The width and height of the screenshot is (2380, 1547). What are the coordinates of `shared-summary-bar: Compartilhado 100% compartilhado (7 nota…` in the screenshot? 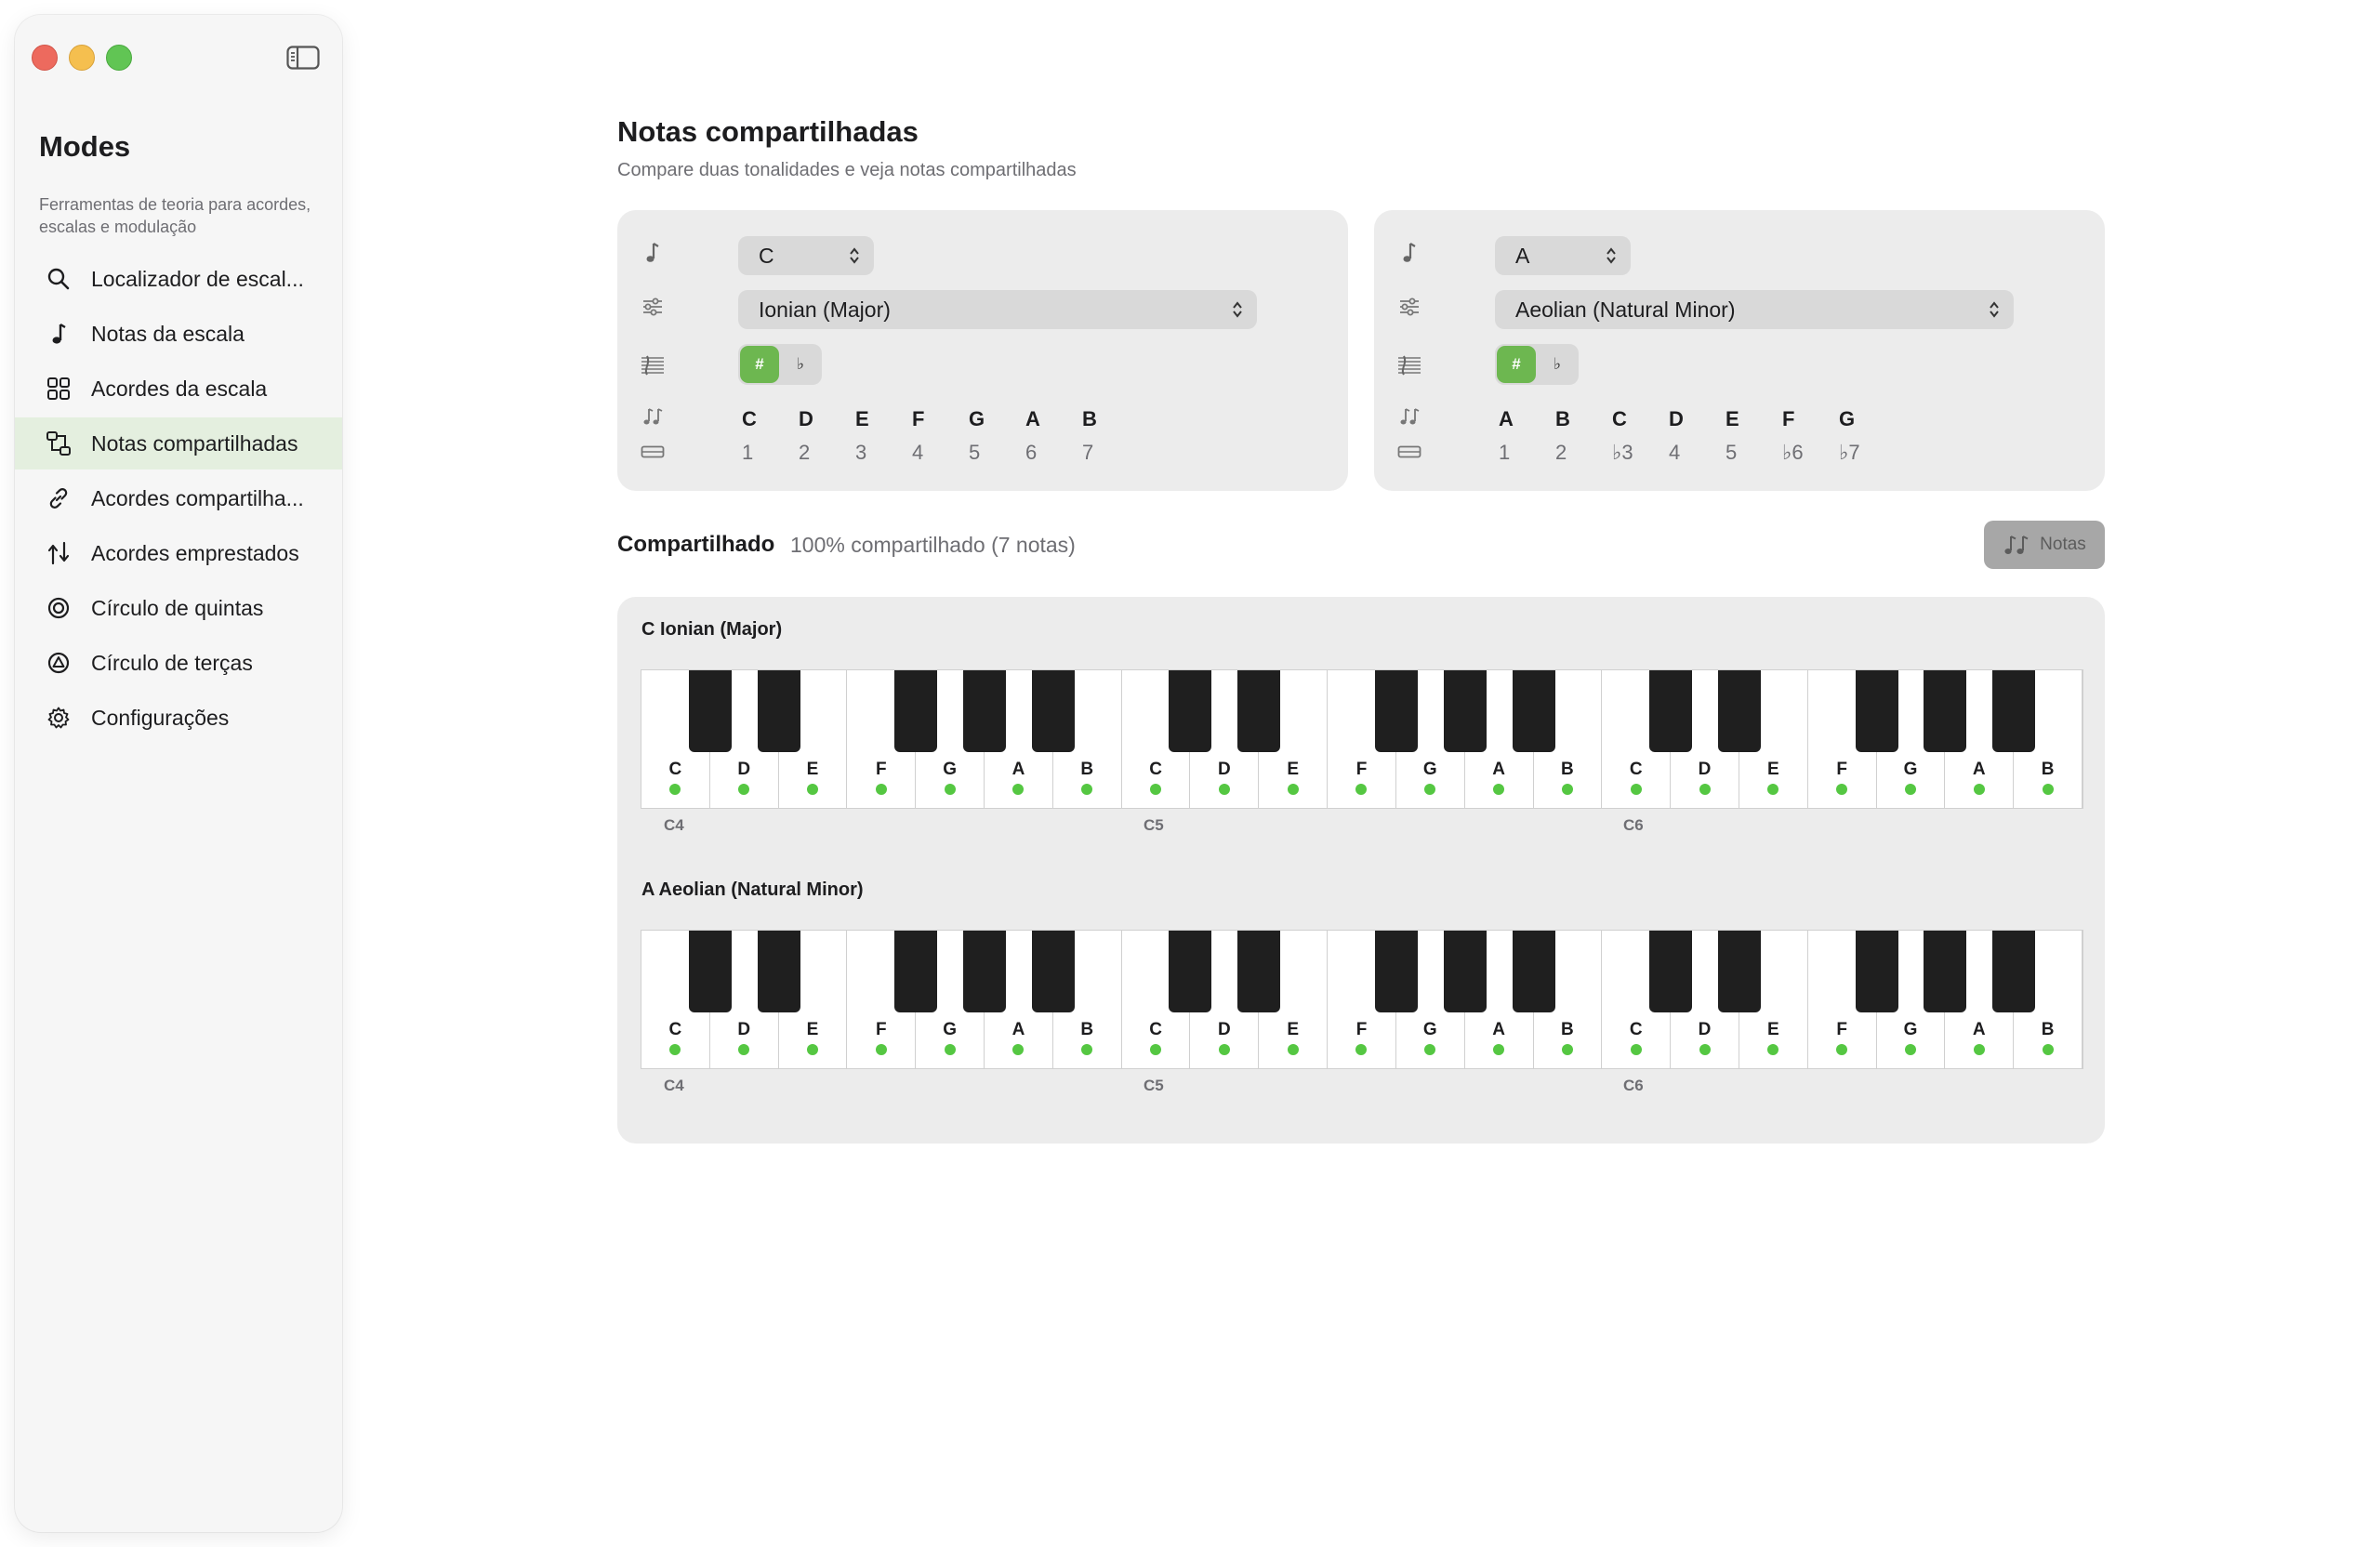 It's located at (1361, 550).